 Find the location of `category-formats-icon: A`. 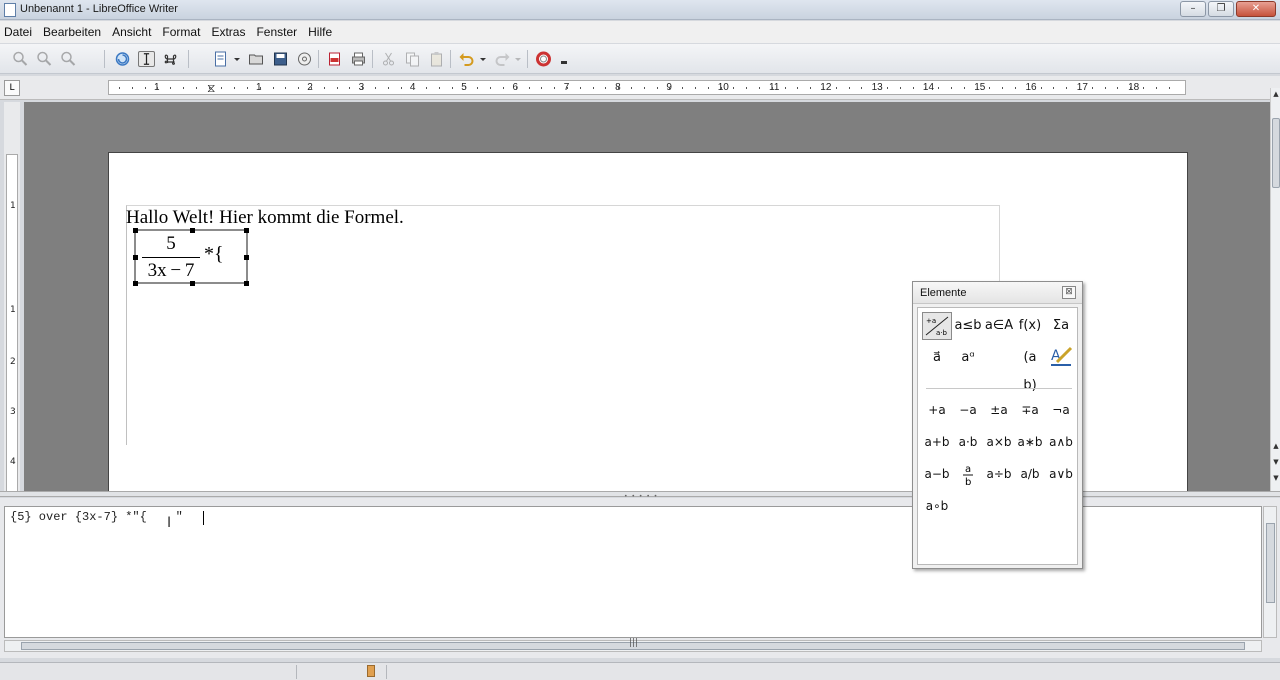

category-formats-icon: A is located at coordinates (1061, 358).